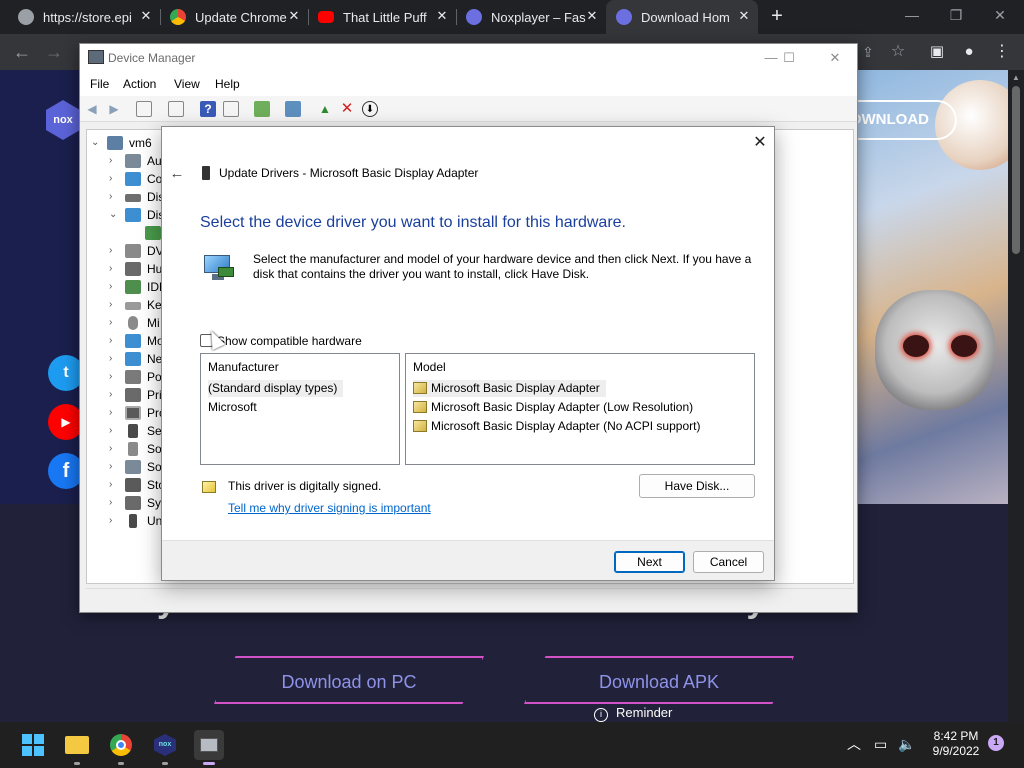  I want to click on kebab-menu-icon: ⋮, so click(1002, 52).